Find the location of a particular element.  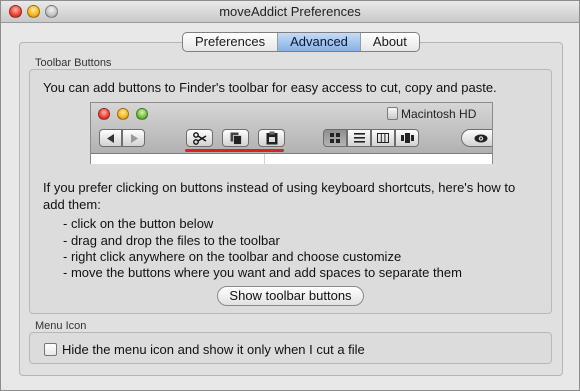

hard-drive-icon is located at coordinates (392, 113).